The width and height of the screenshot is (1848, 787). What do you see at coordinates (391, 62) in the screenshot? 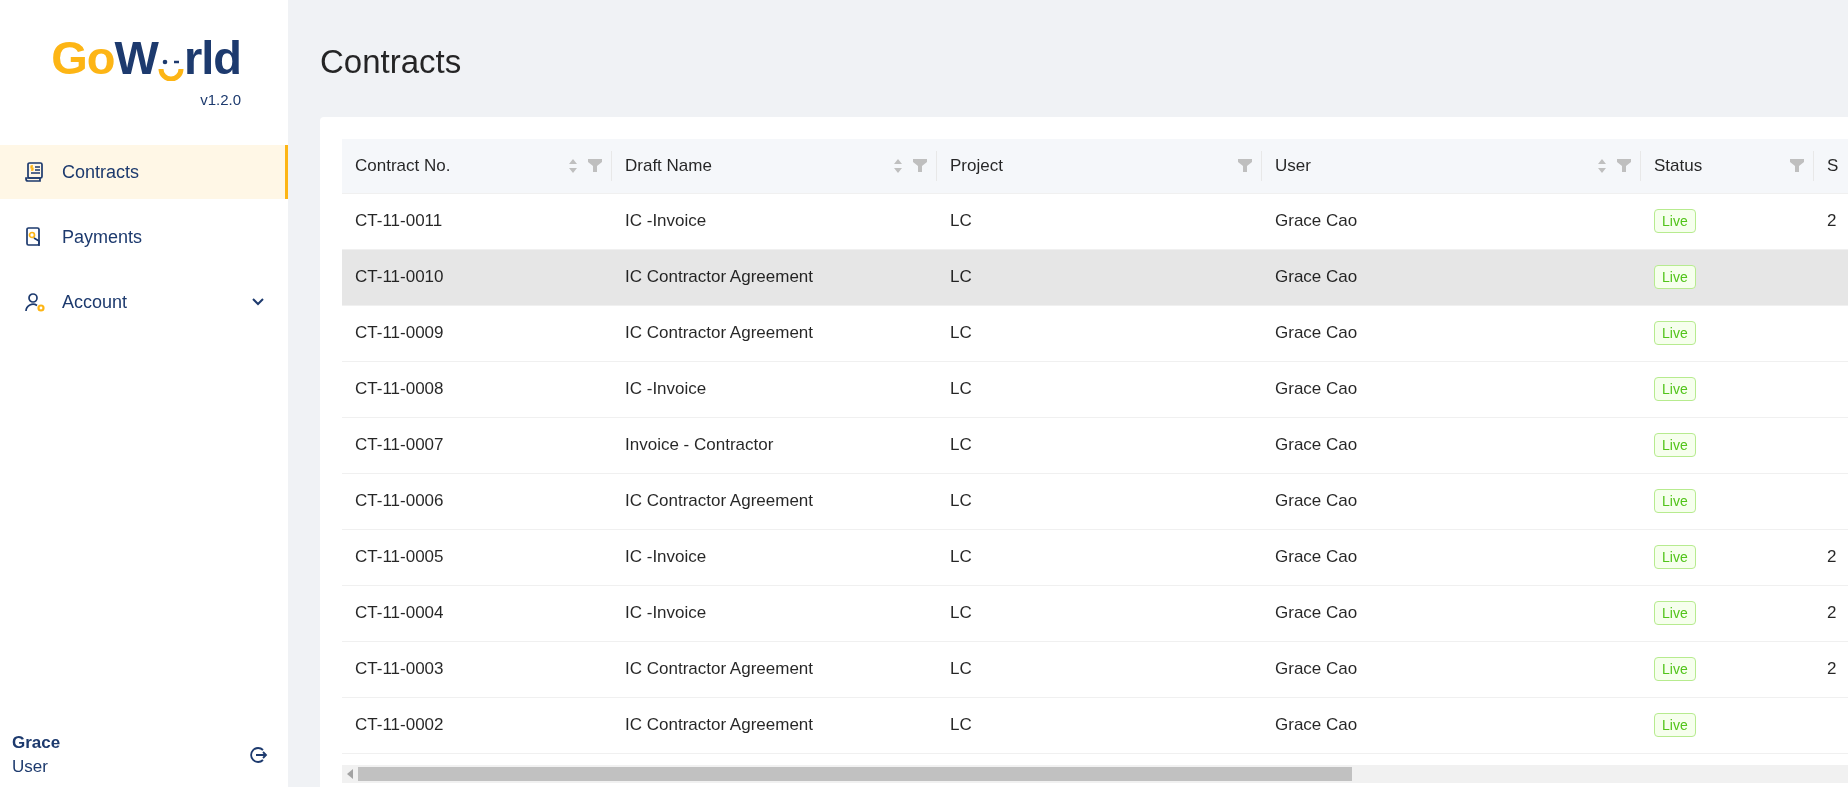
I see `page-title: Contracts` at bounding box center [391, 62].